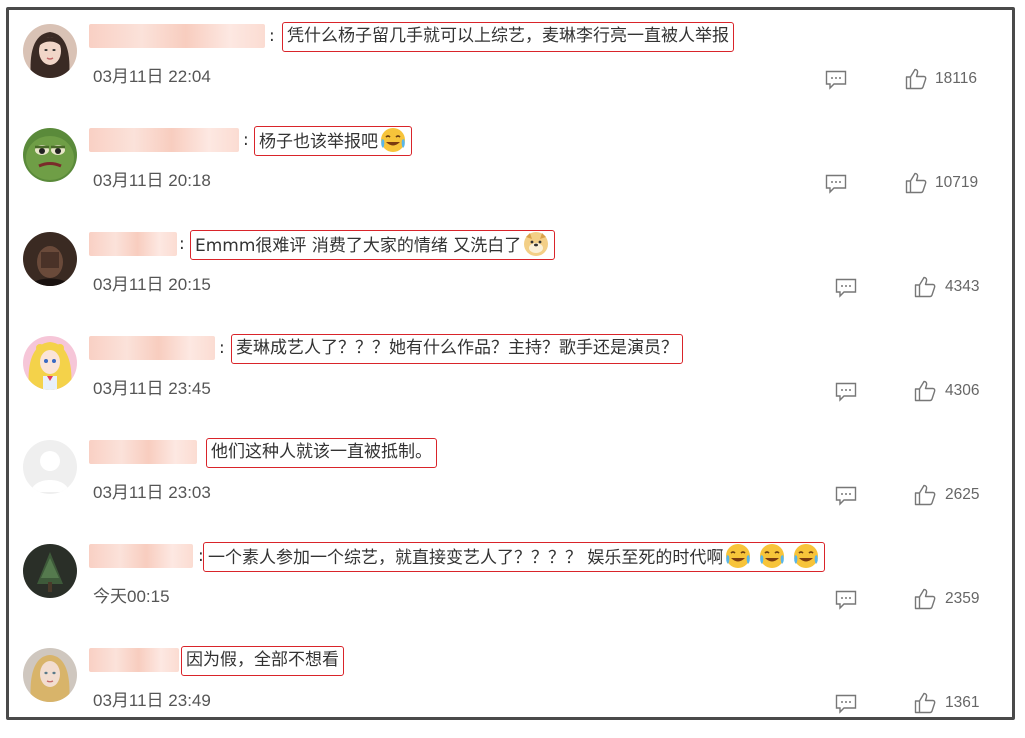 Image resolution: width=1025 pixels, height=738 pixels. Describe the element at coordinates (962, 702) in the screenshot. I see `like-count: 1361` at that location.